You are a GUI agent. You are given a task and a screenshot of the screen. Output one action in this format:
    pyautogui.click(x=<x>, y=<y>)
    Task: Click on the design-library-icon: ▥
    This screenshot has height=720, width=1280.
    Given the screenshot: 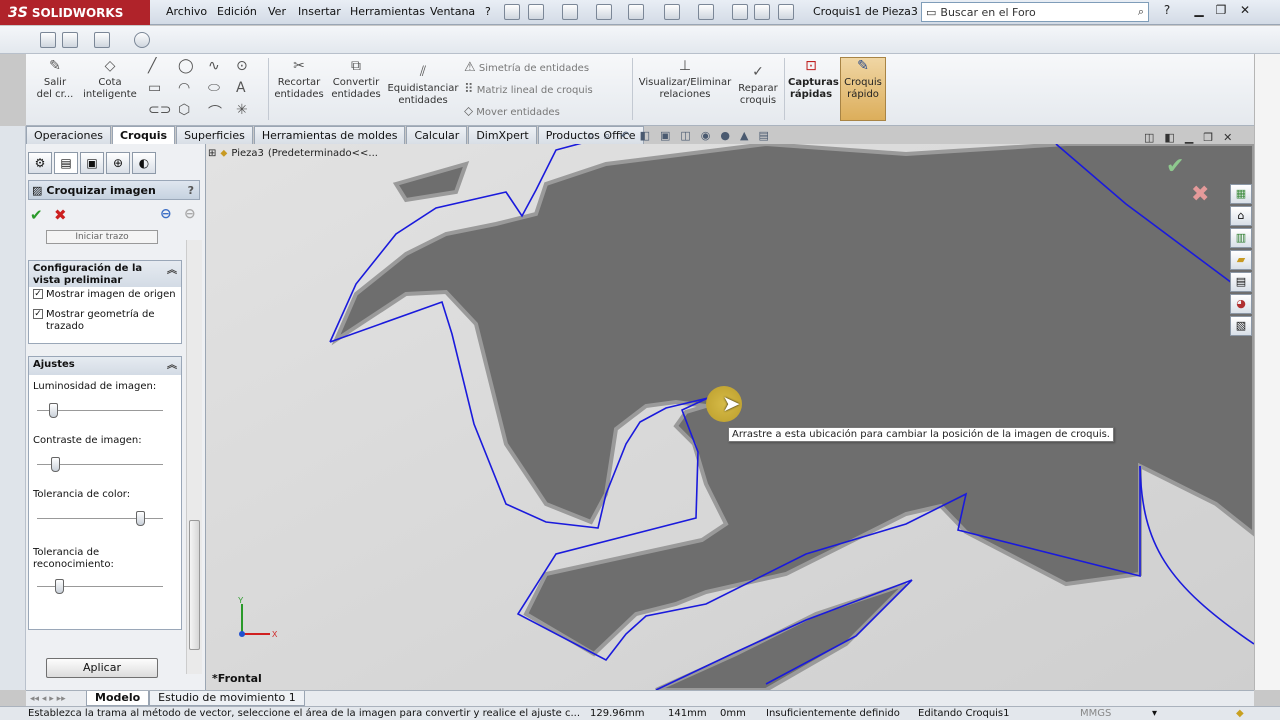 What is the action you would take?
    pyautogui.click(x=1241, y=238)
    